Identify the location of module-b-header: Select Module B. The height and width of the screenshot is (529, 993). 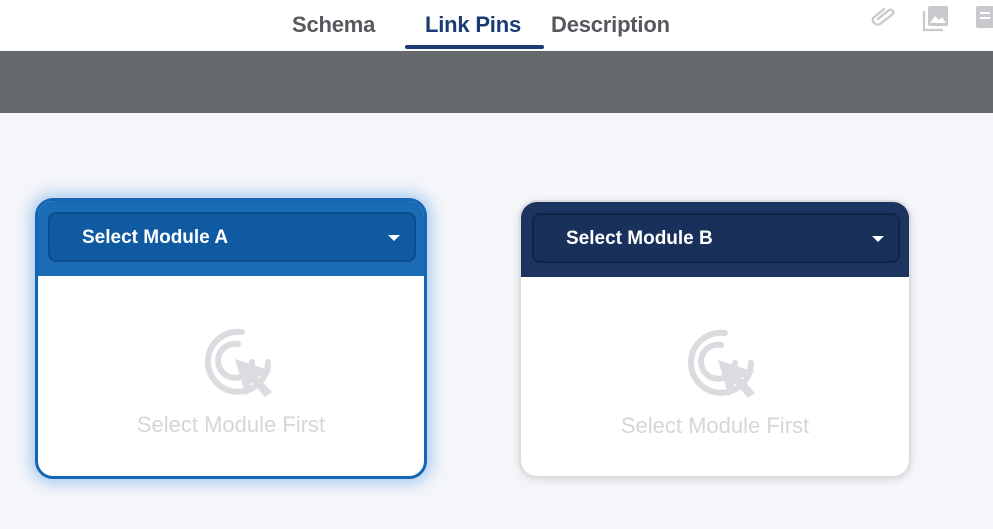
(715, 239).